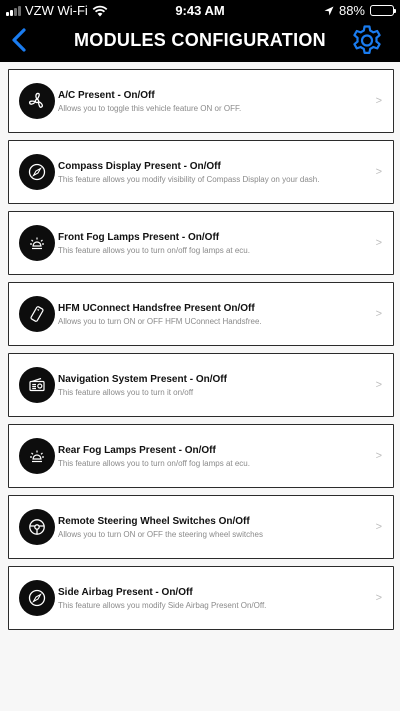 Image resolution: width=400 pixels, height=711 pixels. What do you see at coordinates (139, 237) in the screenshot?
I see `module-title: Front Fog Lamps Present - On/Off` at bounding box center [139, 237].